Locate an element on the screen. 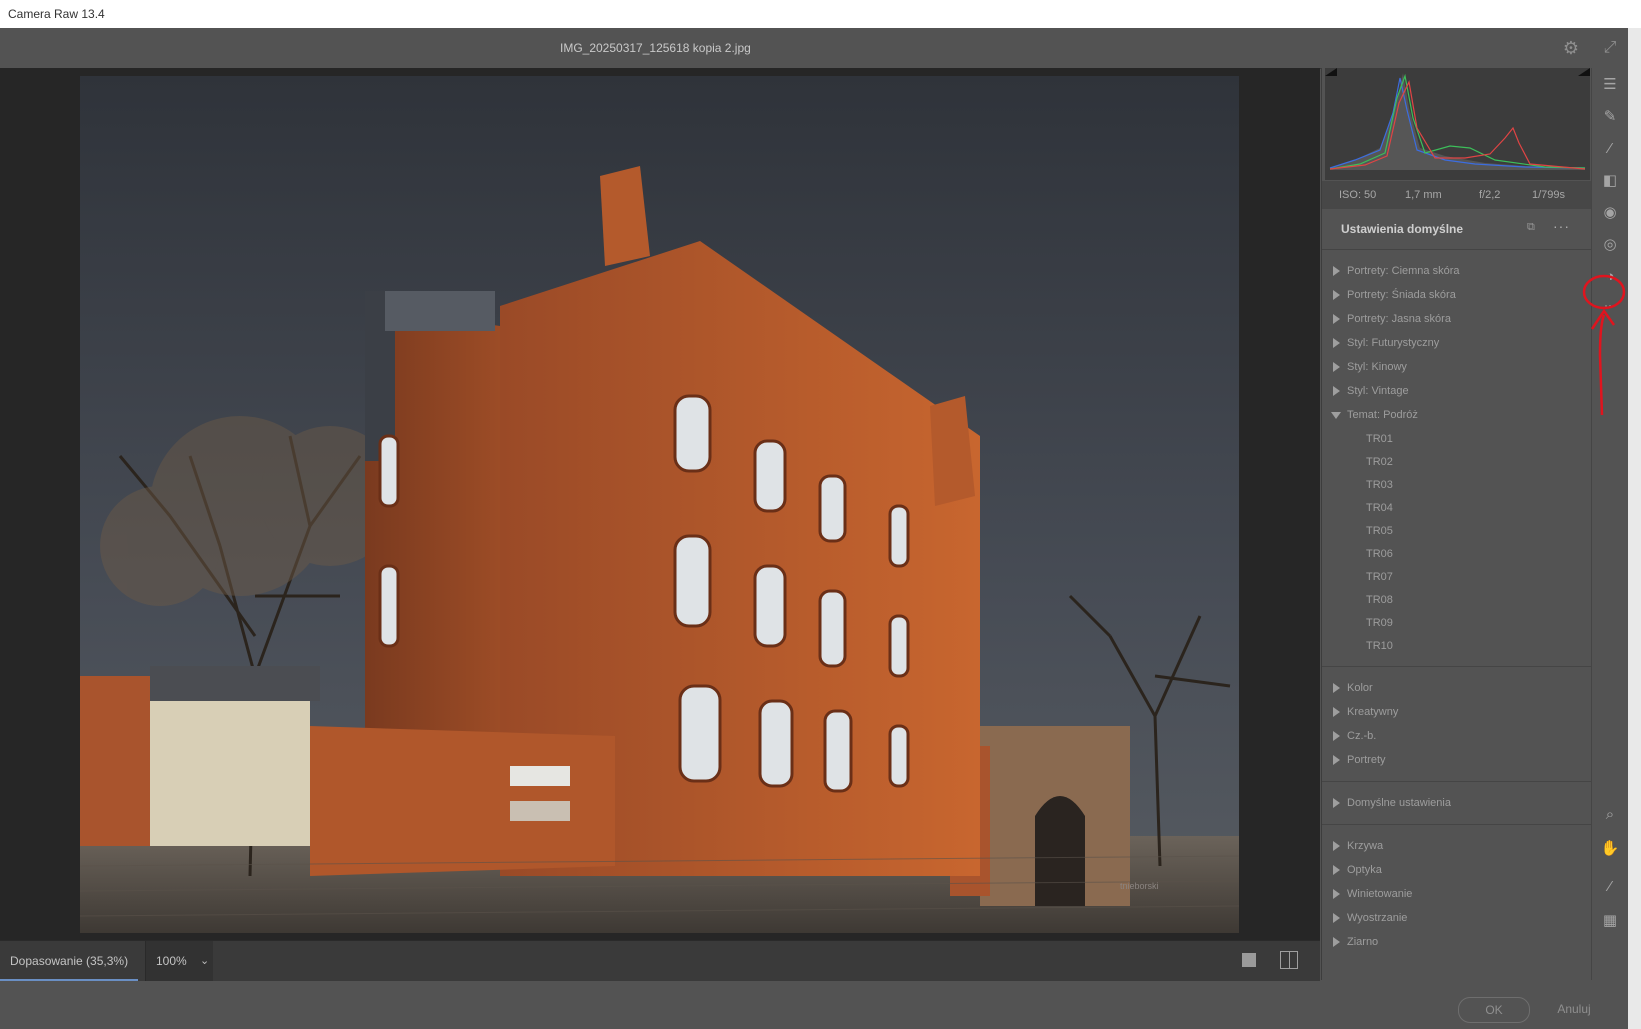 This screenshot has width=1641, height=1029. preset-group-portrety-jasna-skora: Portrety: Jasna skóra is located at coordinates (1457, 320).